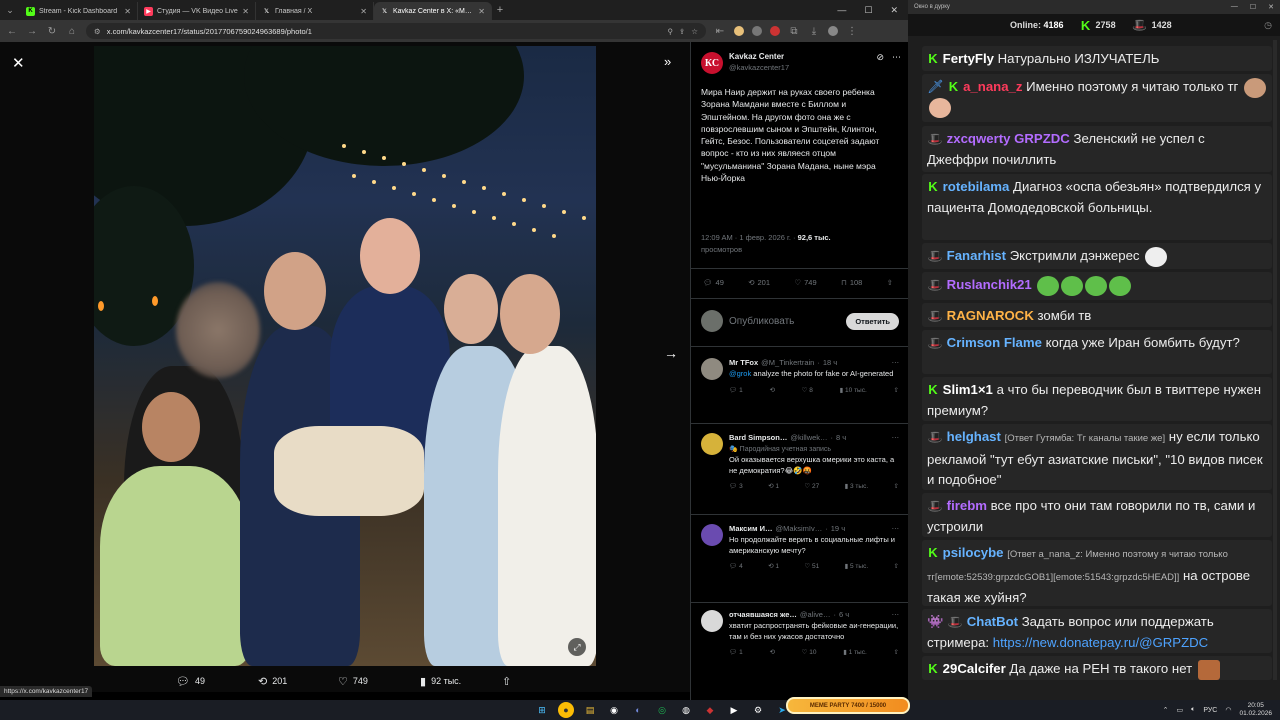 The image size is (1280, 720). What do you see at coordinates (880, 63) in the screenshot?
I see `grok-icon: ⊘` at bounding box center [880, 63].